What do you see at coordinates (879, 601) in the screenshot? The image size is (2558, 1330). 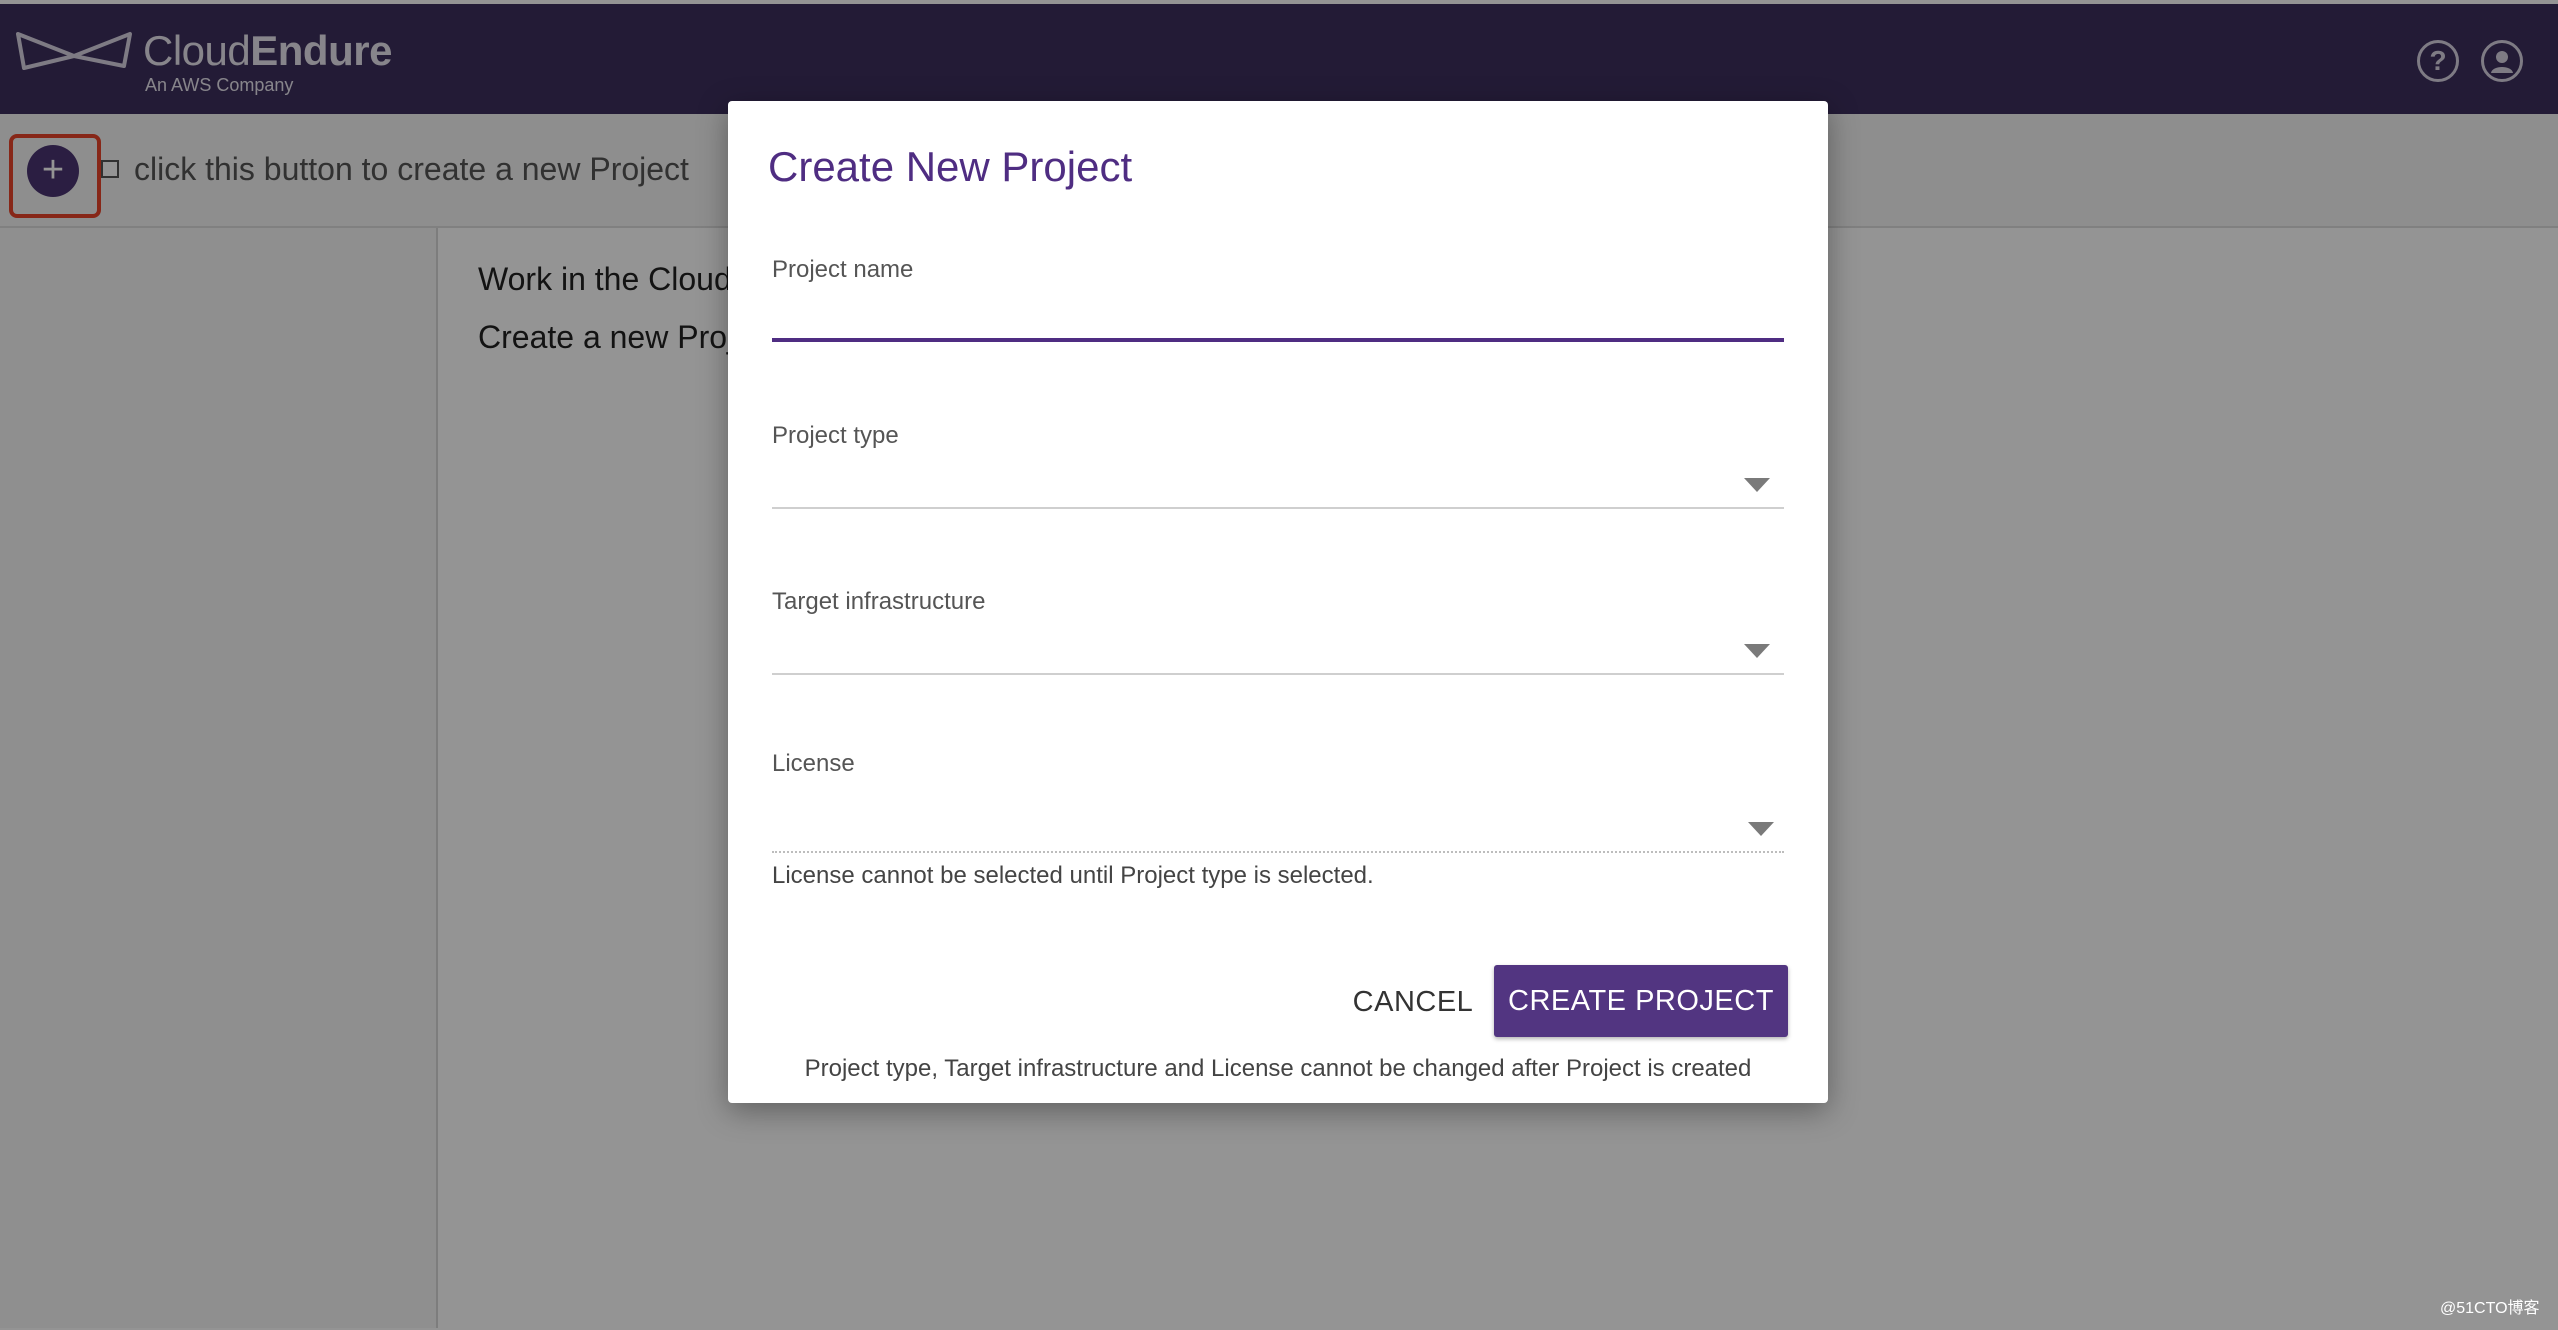 I see `target-infrastructure-label: Target infrastructure` at bounding box center [879, 601].